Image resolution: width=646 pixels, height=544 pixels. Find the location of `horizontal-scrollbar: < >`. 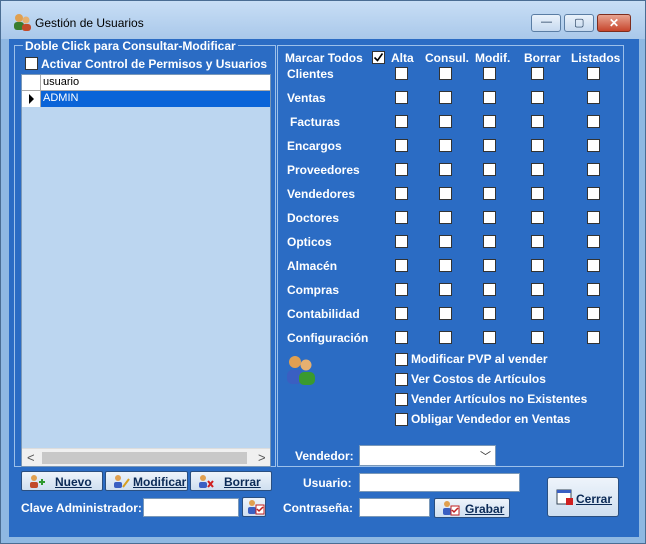

horizontal-scrollbar: < > is located at coordinates (146, 457).